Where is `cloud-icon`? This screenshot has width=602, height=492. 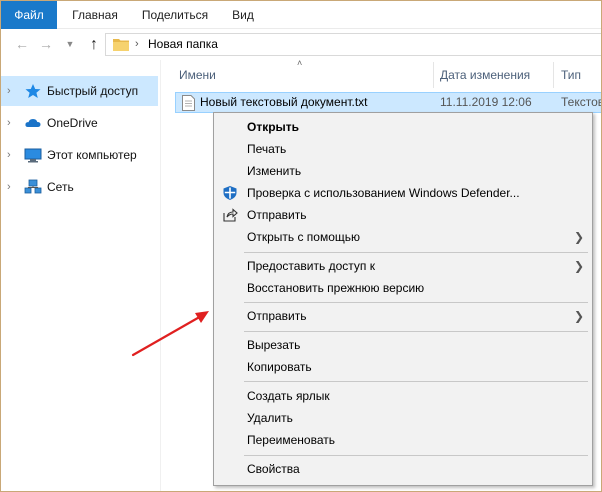
cloud-icon is located at coordinates (33, 123).